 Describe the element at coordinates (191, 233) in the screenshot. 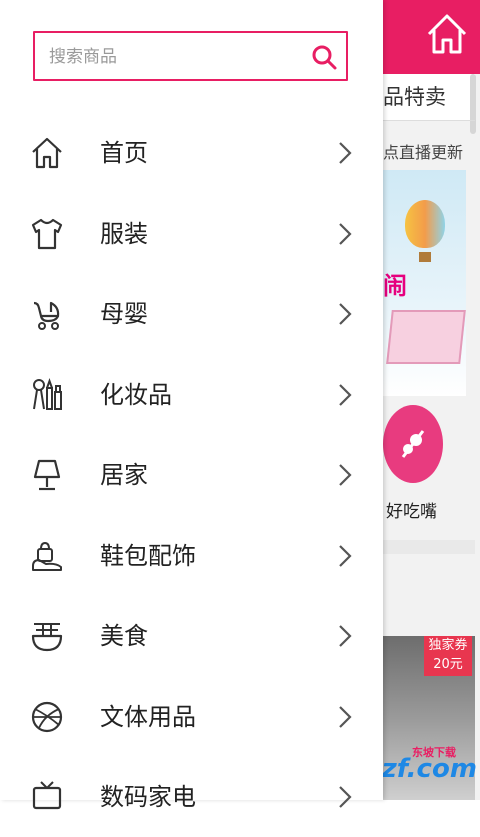

I see `menu-item-clothing: 服装` at that location.